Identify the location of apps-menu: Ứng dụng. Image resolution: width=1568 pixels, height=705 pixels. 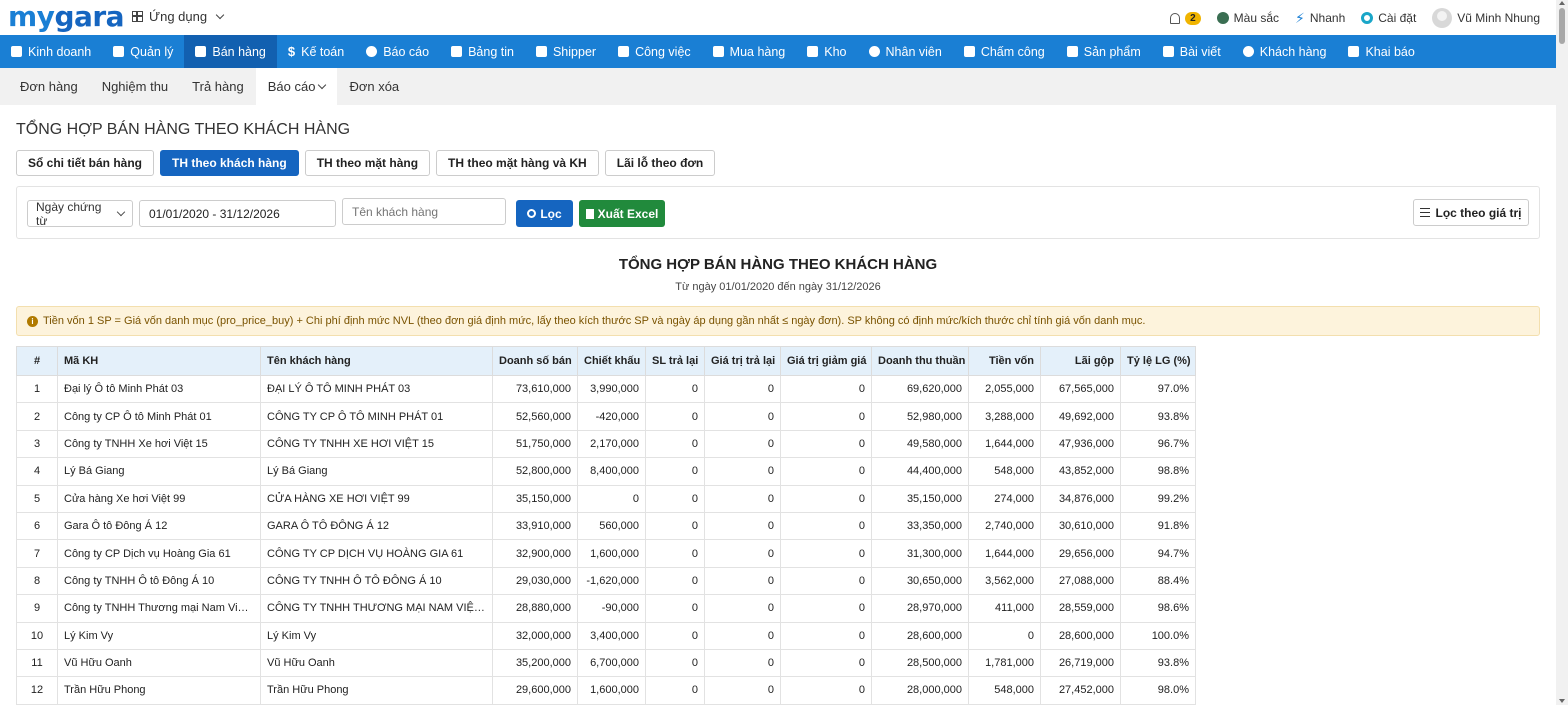
(178, 16).